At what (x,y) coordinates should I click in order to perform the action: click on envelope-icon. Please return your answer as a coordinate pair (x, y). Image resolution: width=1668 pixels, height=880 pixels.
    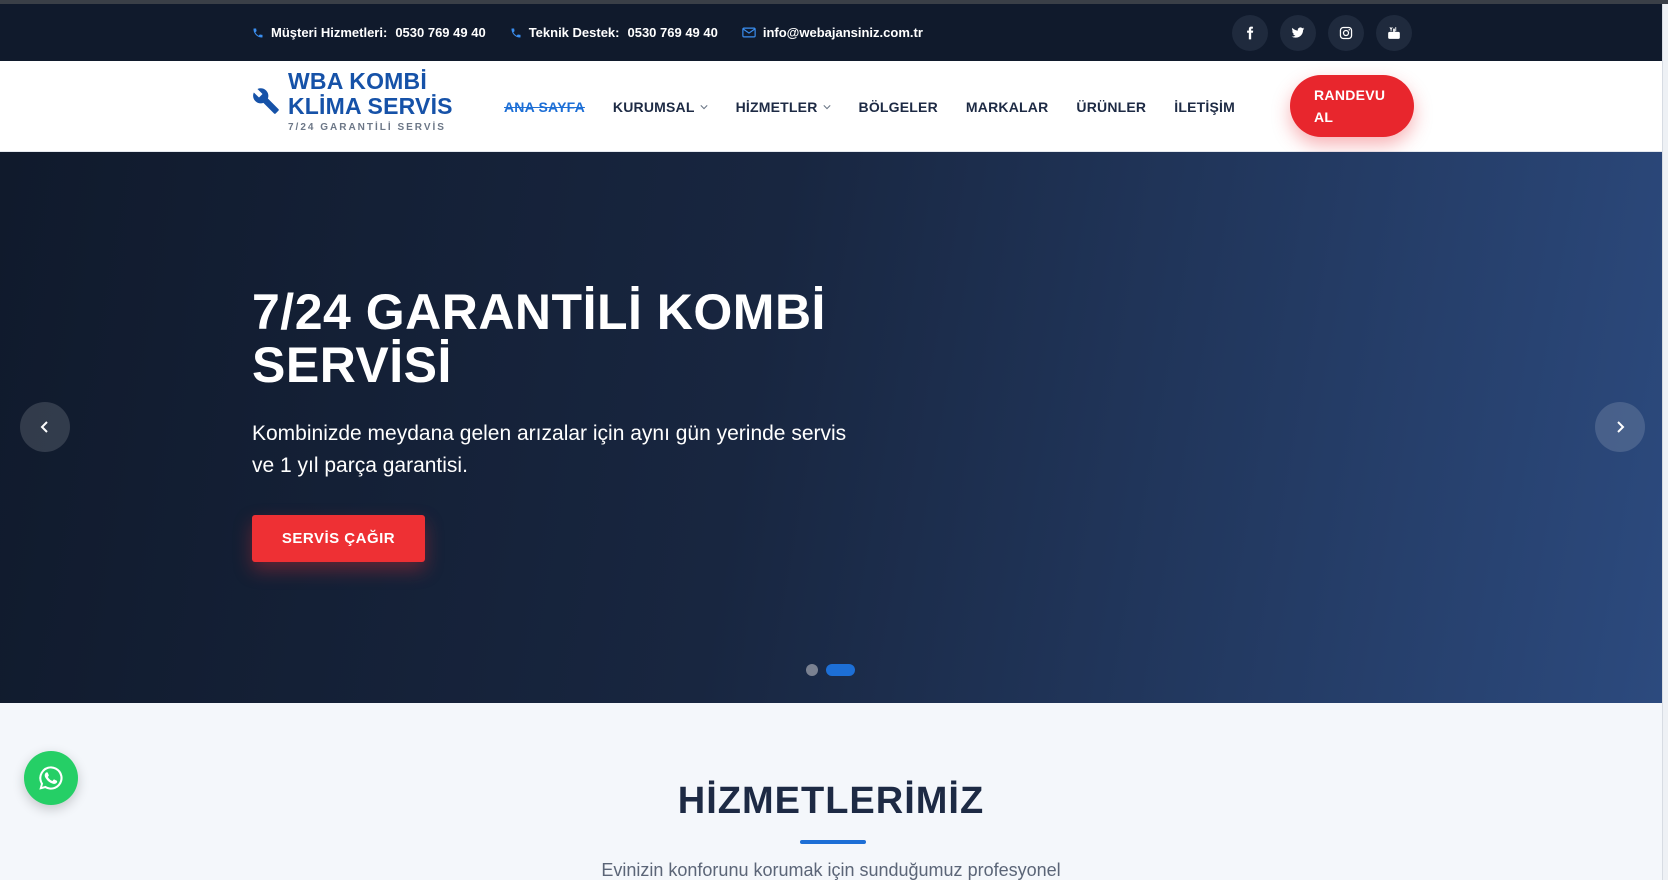
    Looking at the image, I should click on (749, 32).